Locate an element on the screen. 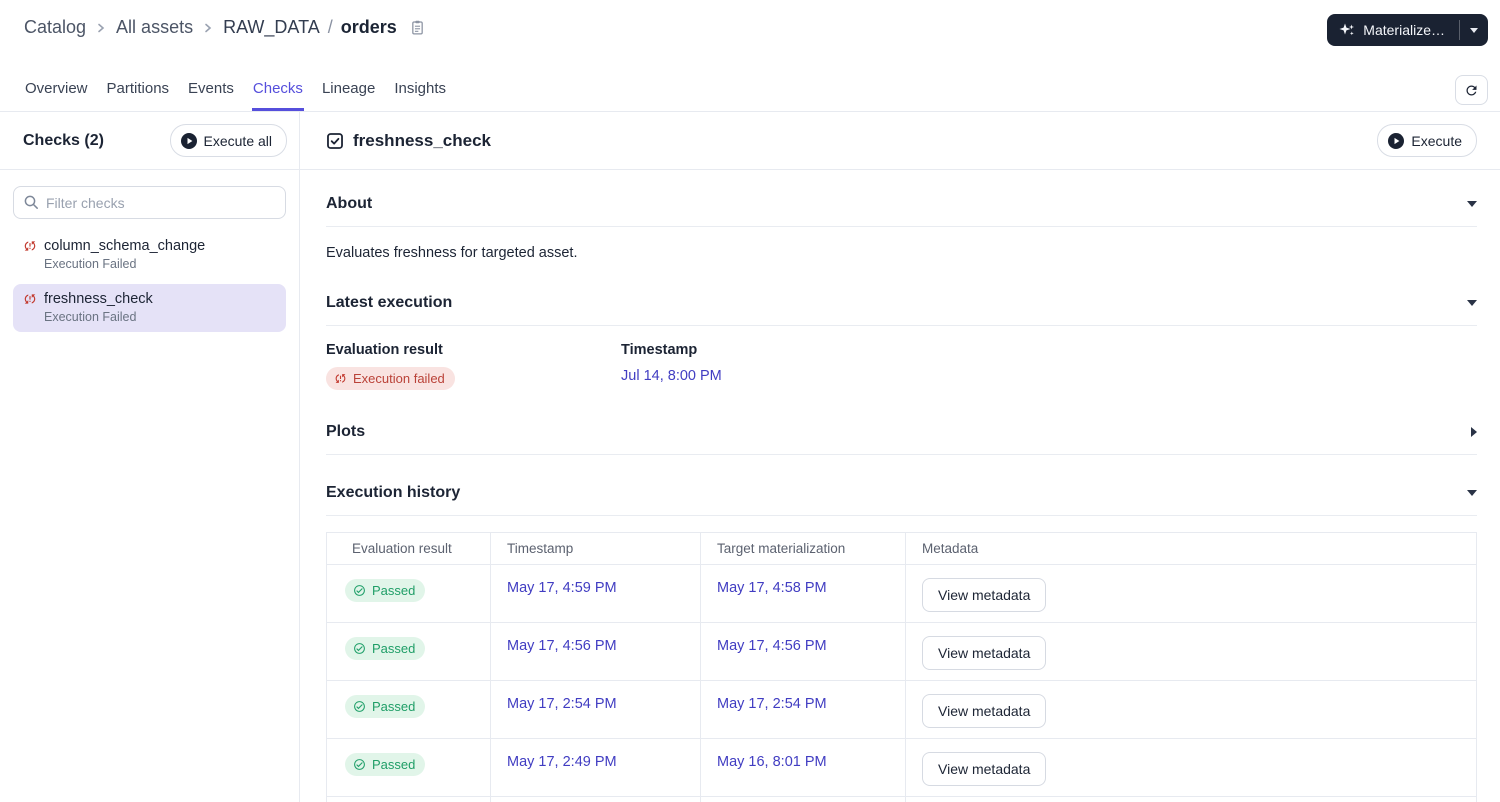  filter-checks-input is located at coordinates (149, 202).